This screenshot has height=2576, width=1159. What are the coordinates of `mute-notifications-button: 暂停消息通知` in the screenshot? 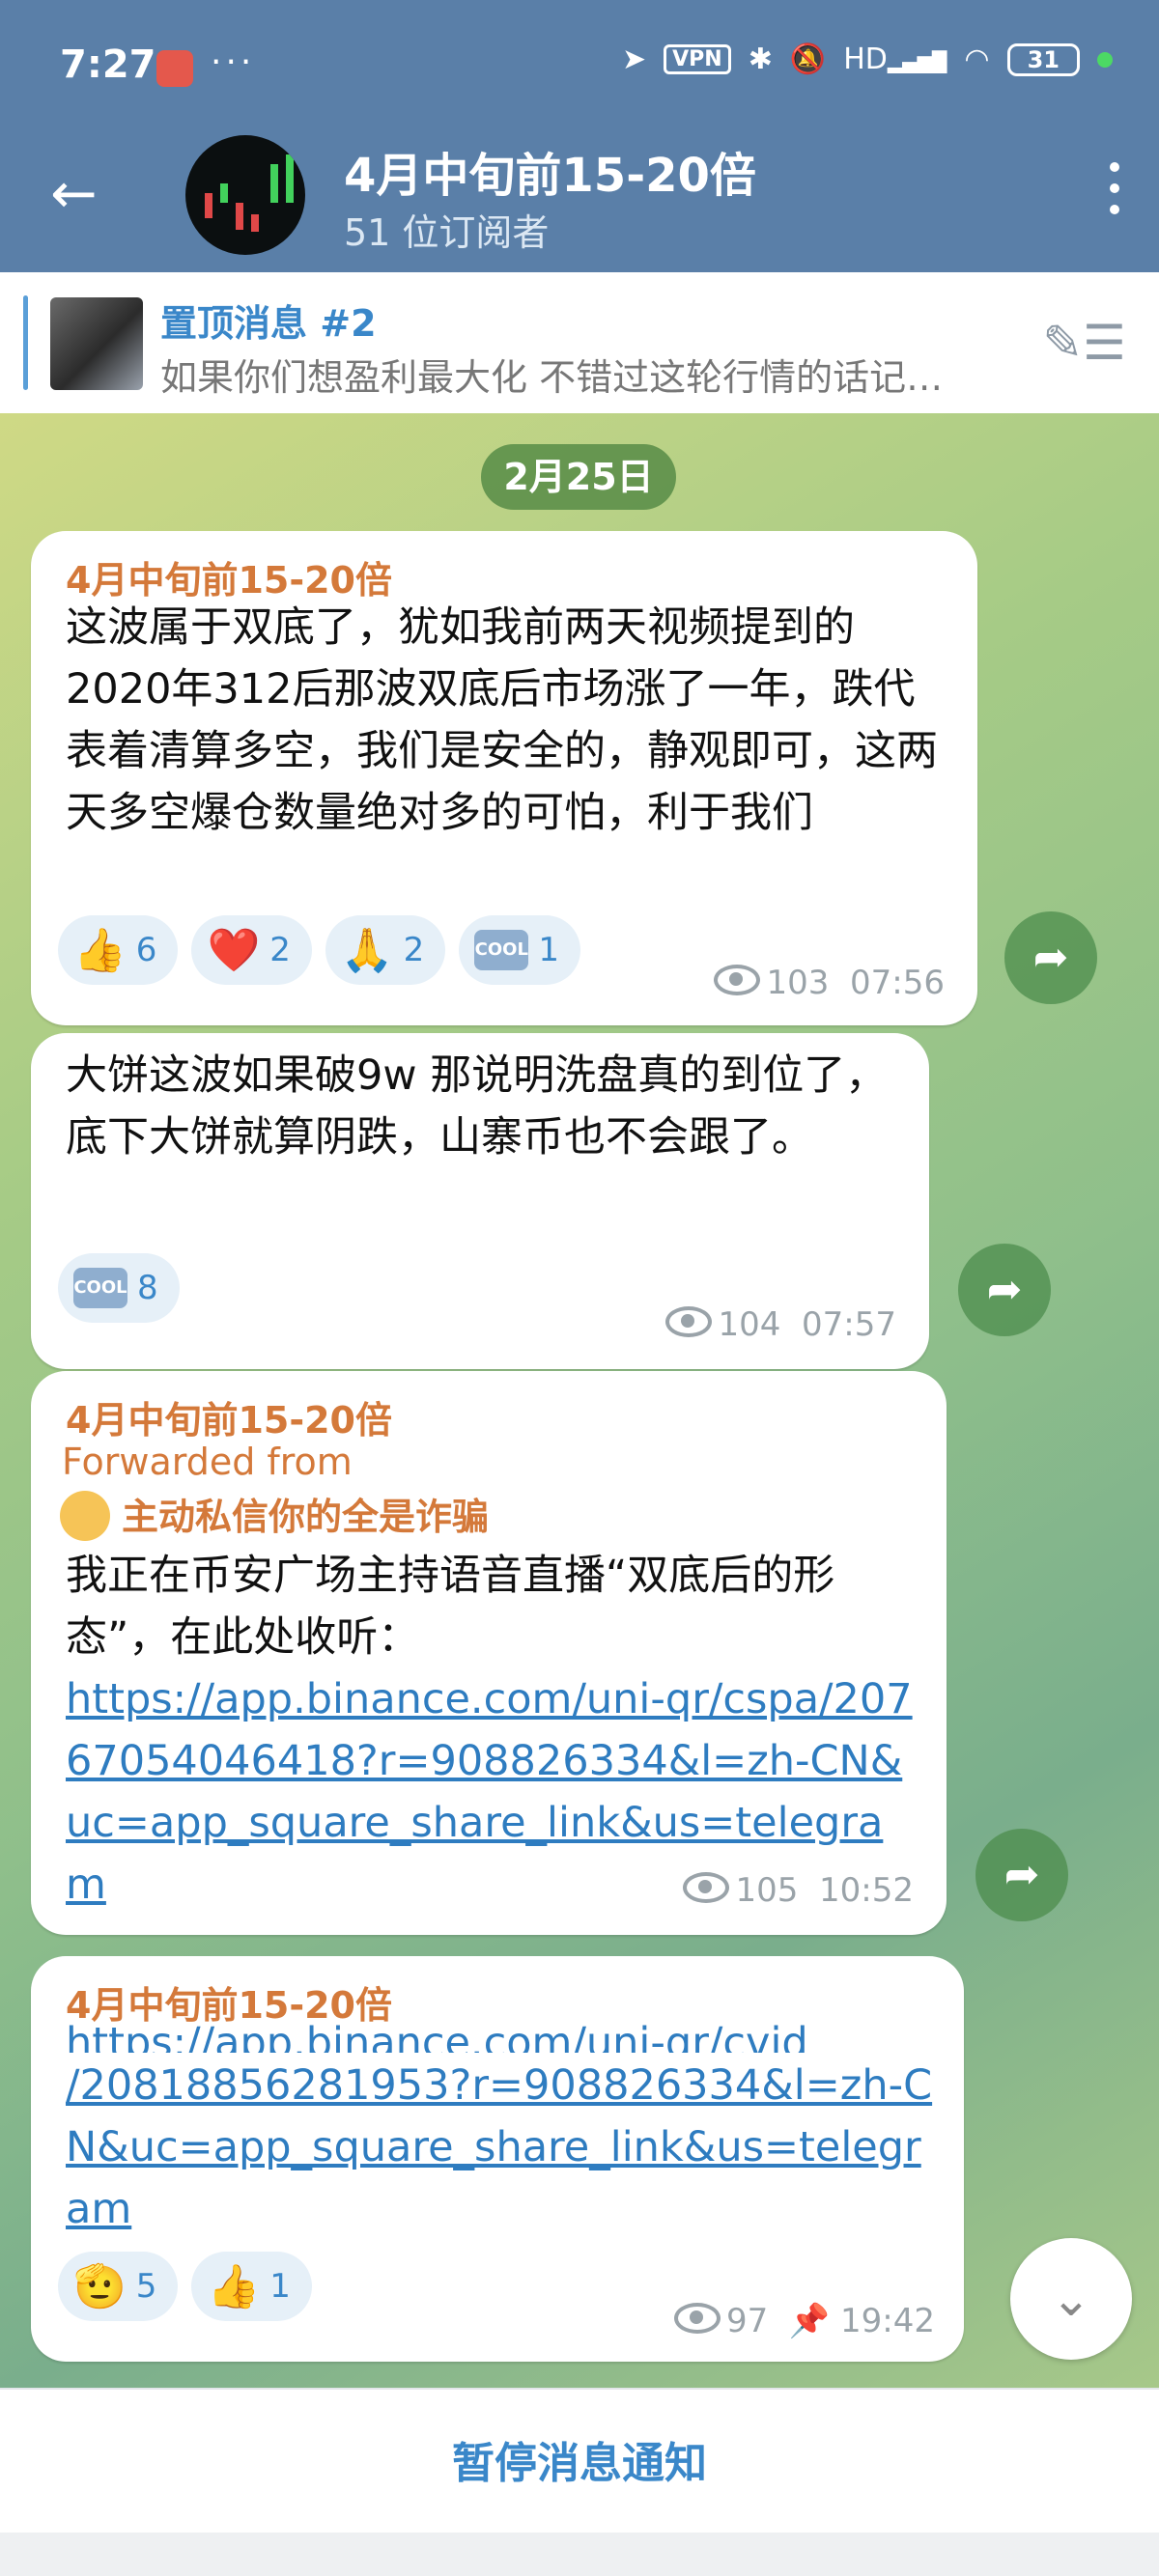 It's located at (579, 2459).